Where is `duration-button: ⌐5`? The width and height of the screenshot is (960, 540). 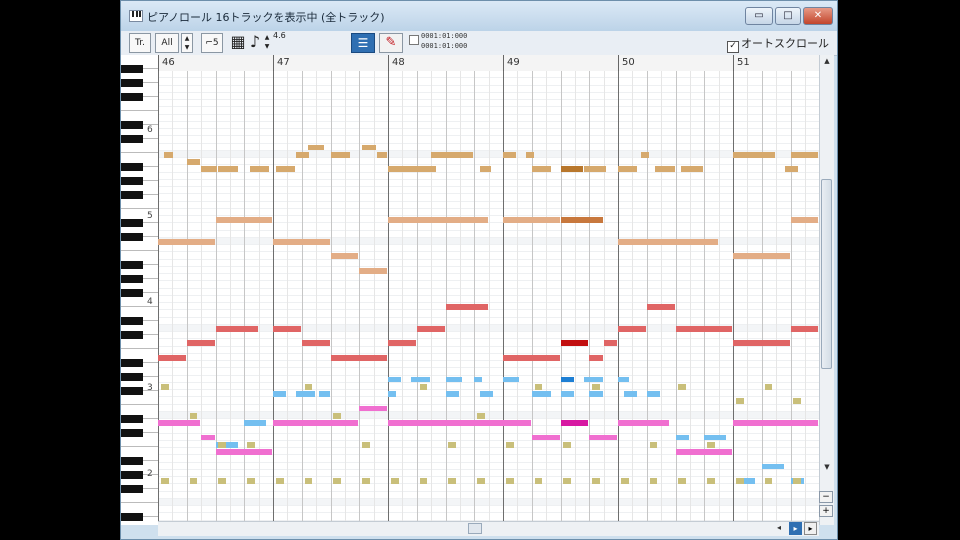 duration-button: ⌐5 is located at coordinates (212, 43).